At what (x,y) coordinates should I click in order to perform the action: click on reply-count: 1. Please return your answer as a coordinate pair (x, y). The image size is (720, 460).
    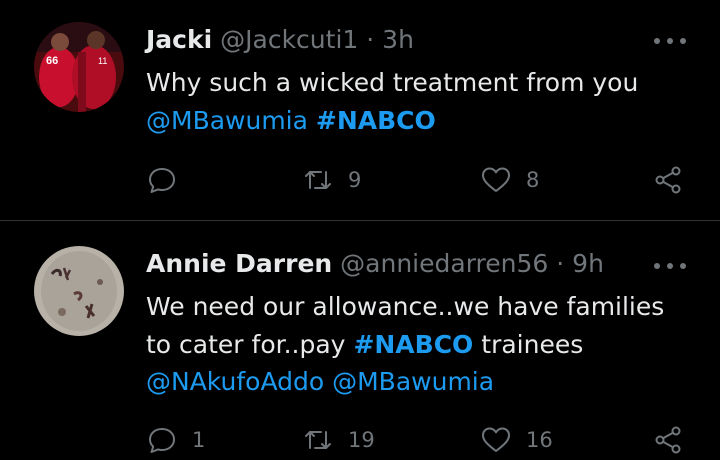
    Looking at the image, I should click on (199, 440).